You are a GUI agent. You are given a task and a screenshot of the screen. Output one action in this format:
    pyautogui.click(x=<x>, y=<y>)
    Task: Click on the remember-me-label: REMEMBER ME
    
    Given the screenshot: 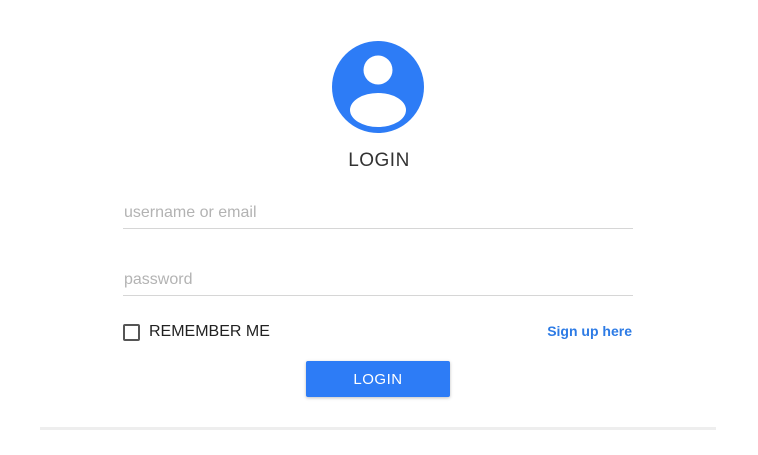 What is the action you would take?
    pyautogui.click(x=209, y=331)
    